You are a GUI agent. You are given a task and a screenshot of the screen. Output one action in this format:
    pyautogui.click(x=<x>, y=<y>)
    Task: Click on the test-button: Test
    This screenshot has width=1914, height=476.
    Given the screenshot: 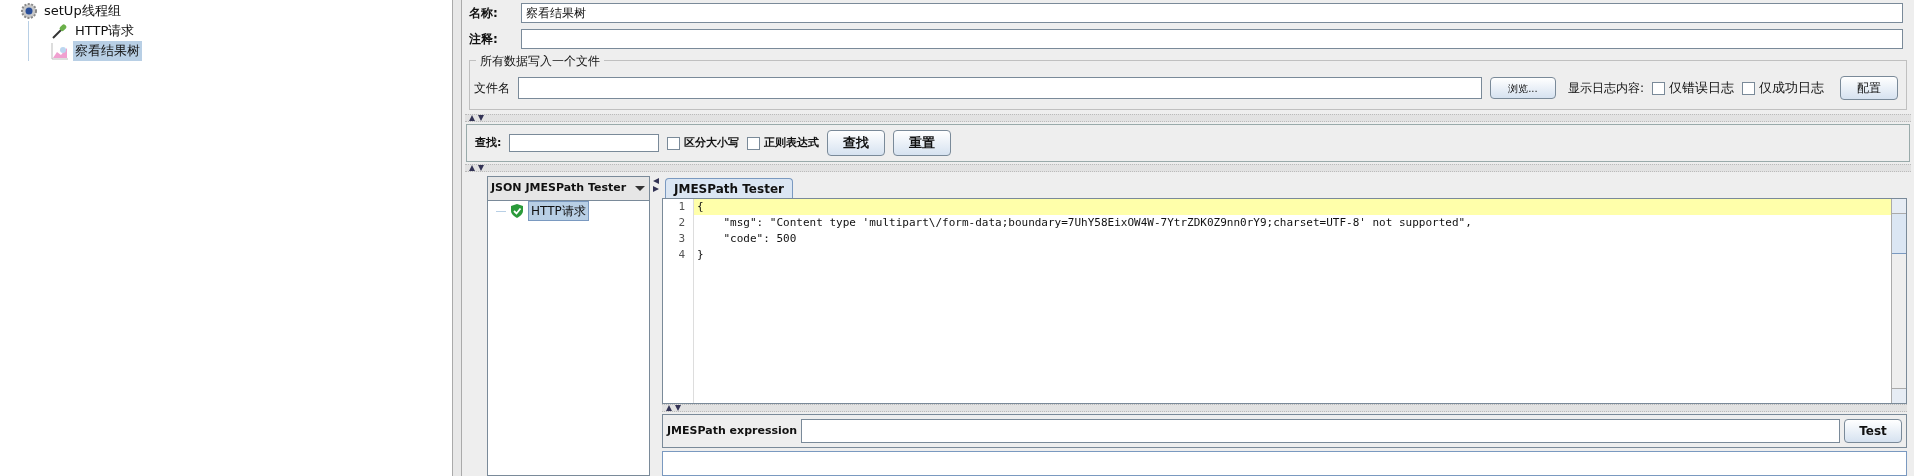 What is the action you would take?
    pyautogui.click(x=1873, y=431)
    